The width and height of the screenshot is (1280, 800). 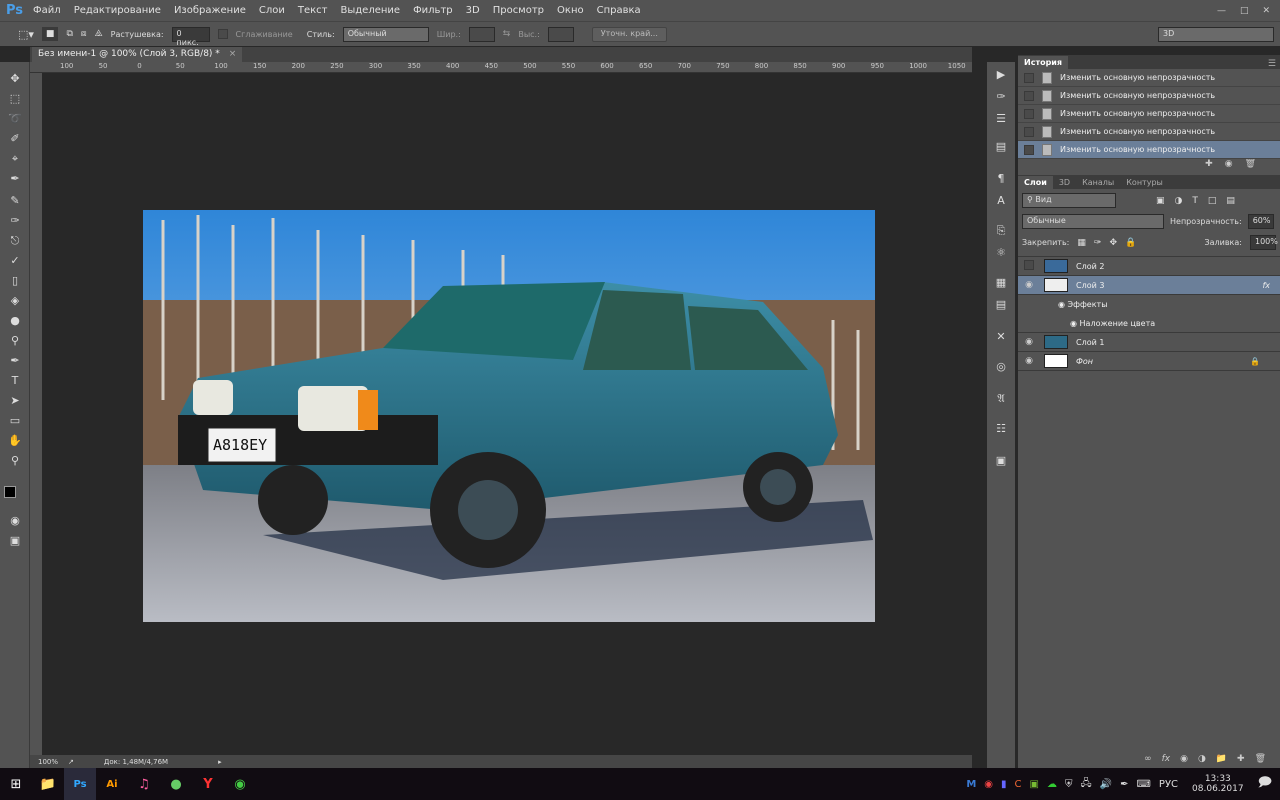 I want to click on new-layer-icon: ✚, so click(x=1241, y=761).